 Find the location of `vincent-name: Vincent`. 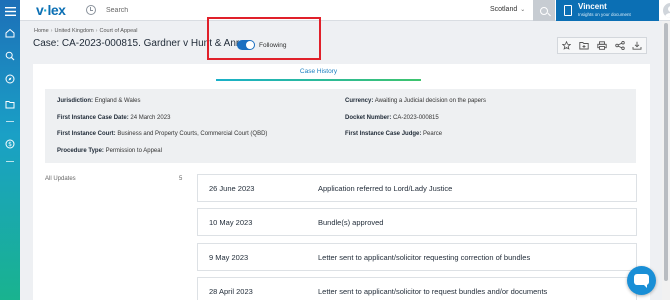

vincent-name: Vincent is located at coordinates (592, 6).